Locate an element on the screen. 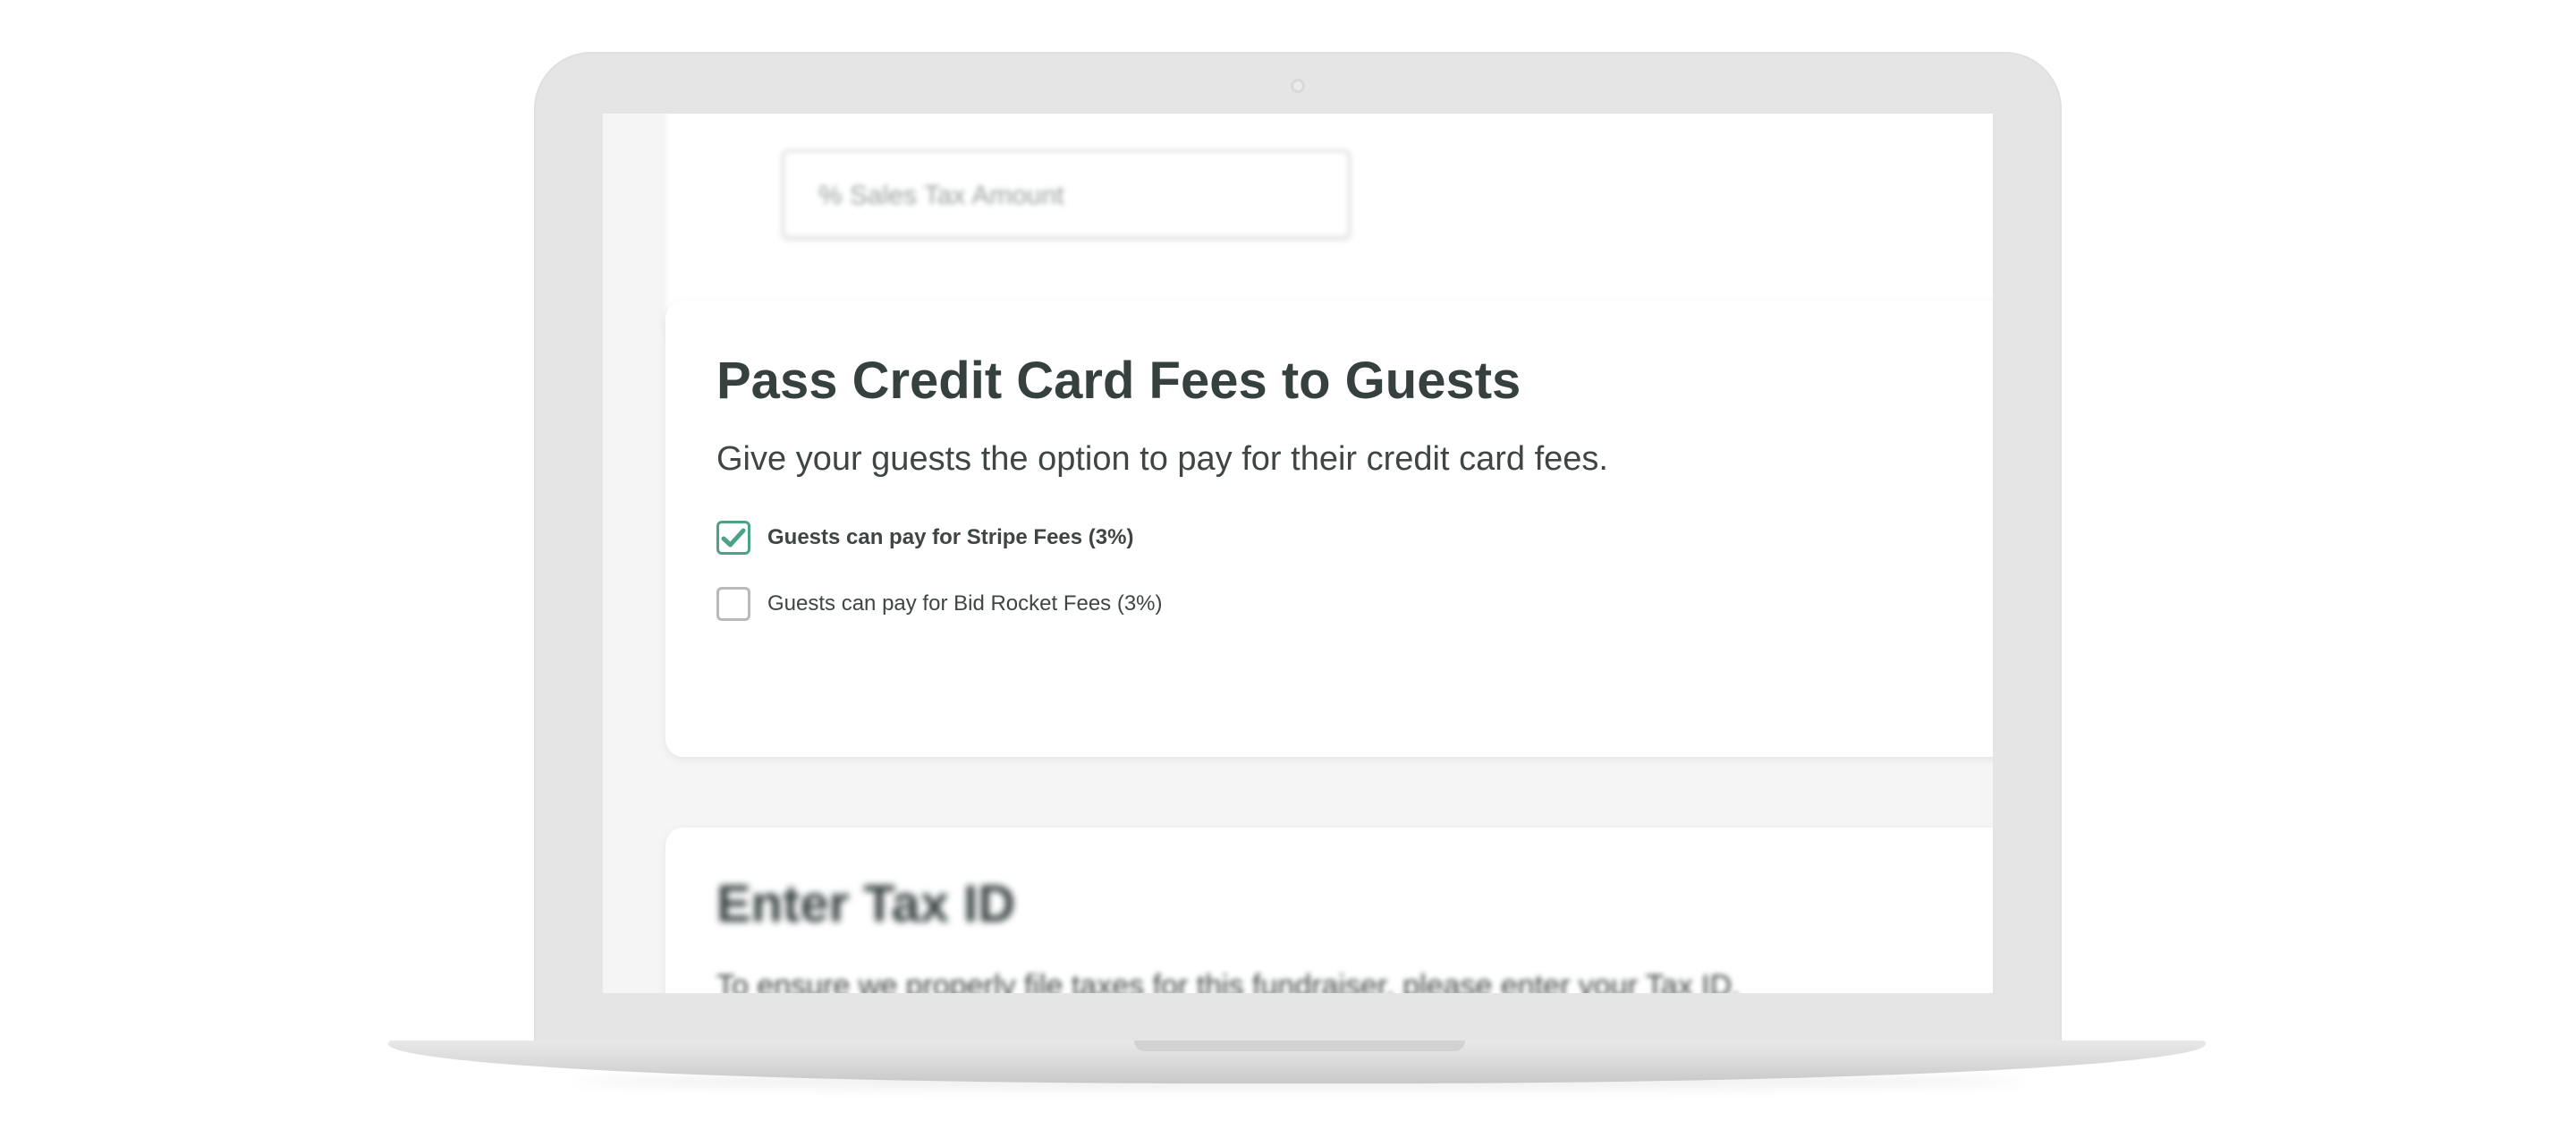 This screenshot has width=2576, height=1147. bid-rocket-fees-label: Guests can pay for Bid Rocket Fees (3%) is located at coordinates (965, 603).